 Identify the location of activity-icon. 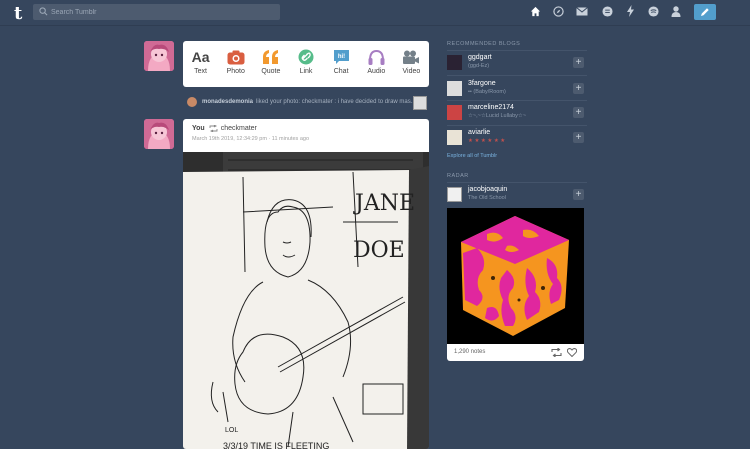
(630, 11).